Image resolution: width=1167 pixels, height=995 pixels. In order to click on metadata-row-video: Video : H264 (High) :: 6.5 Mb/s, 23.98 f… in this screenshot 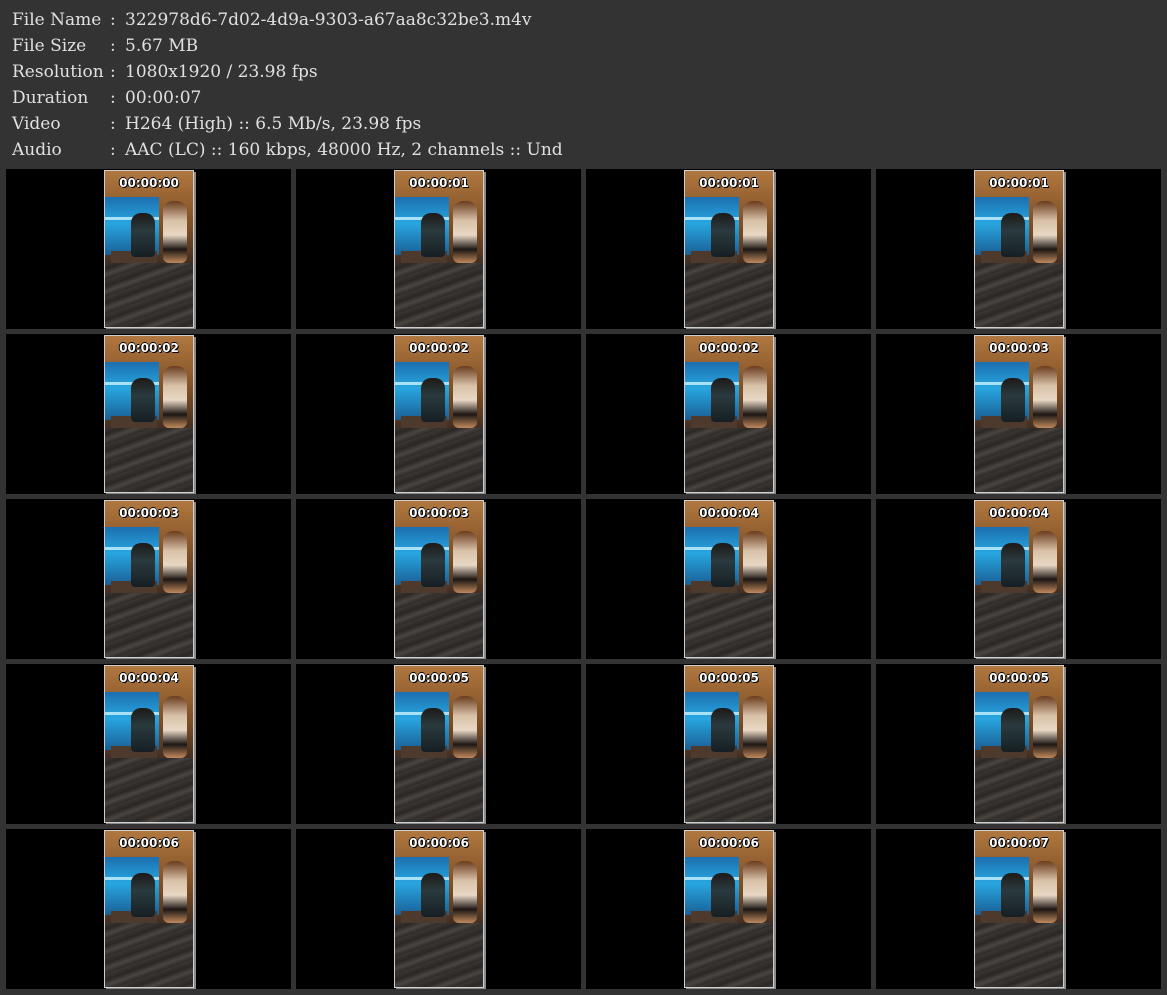, I will do `click(587, 124)`.